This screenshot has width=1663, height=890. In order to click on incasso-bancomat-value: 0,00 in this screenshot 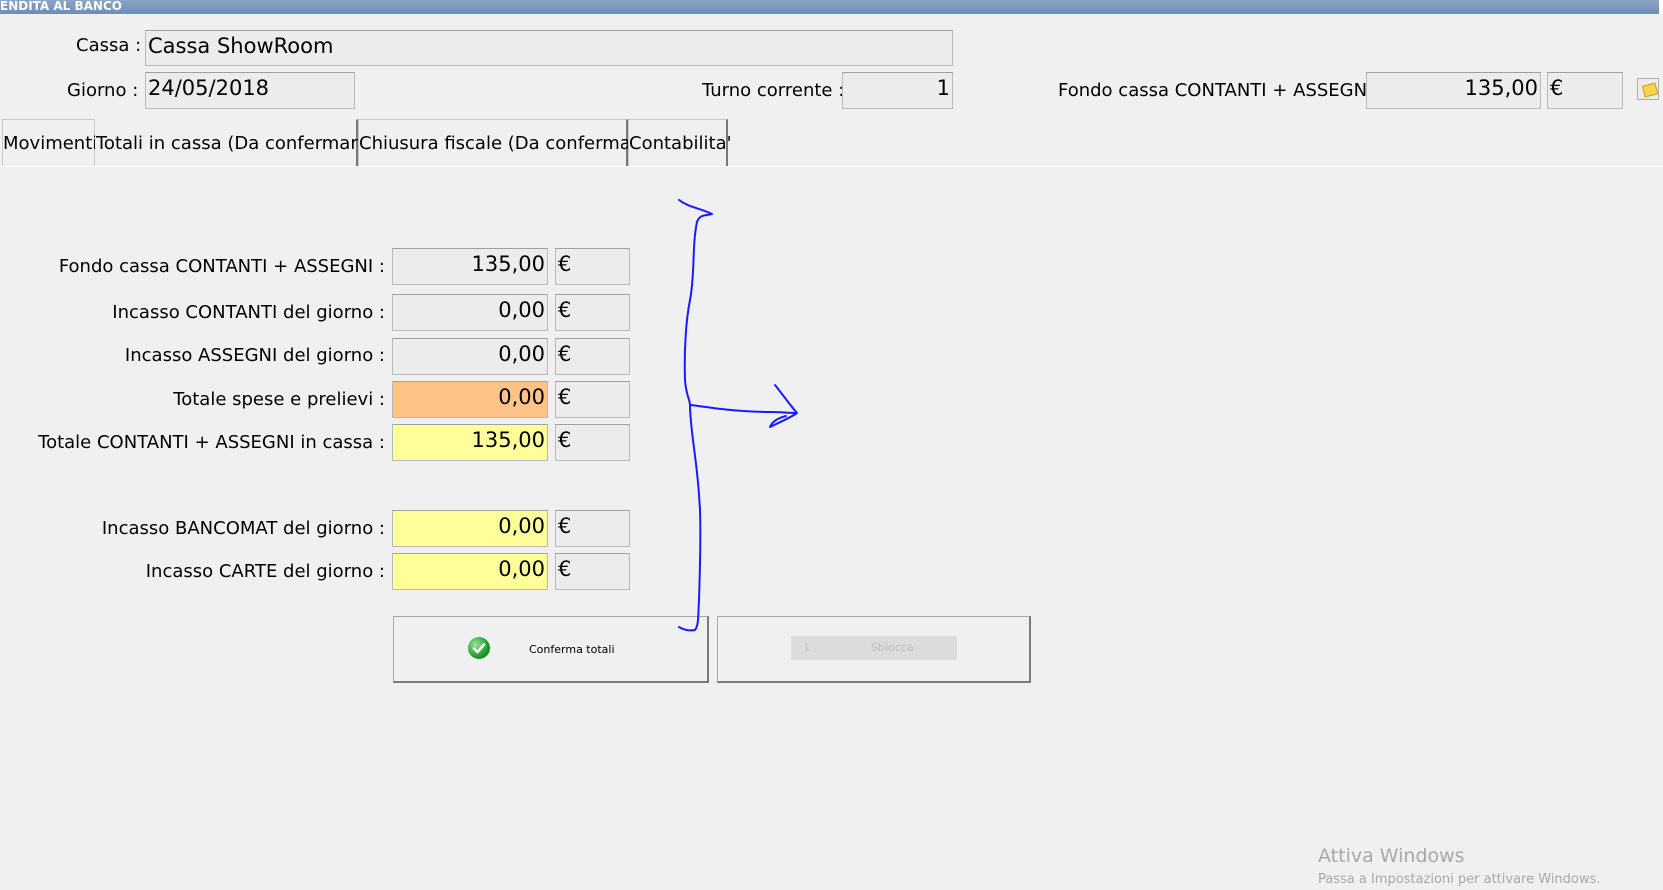, I will do `click(470, 528)`.